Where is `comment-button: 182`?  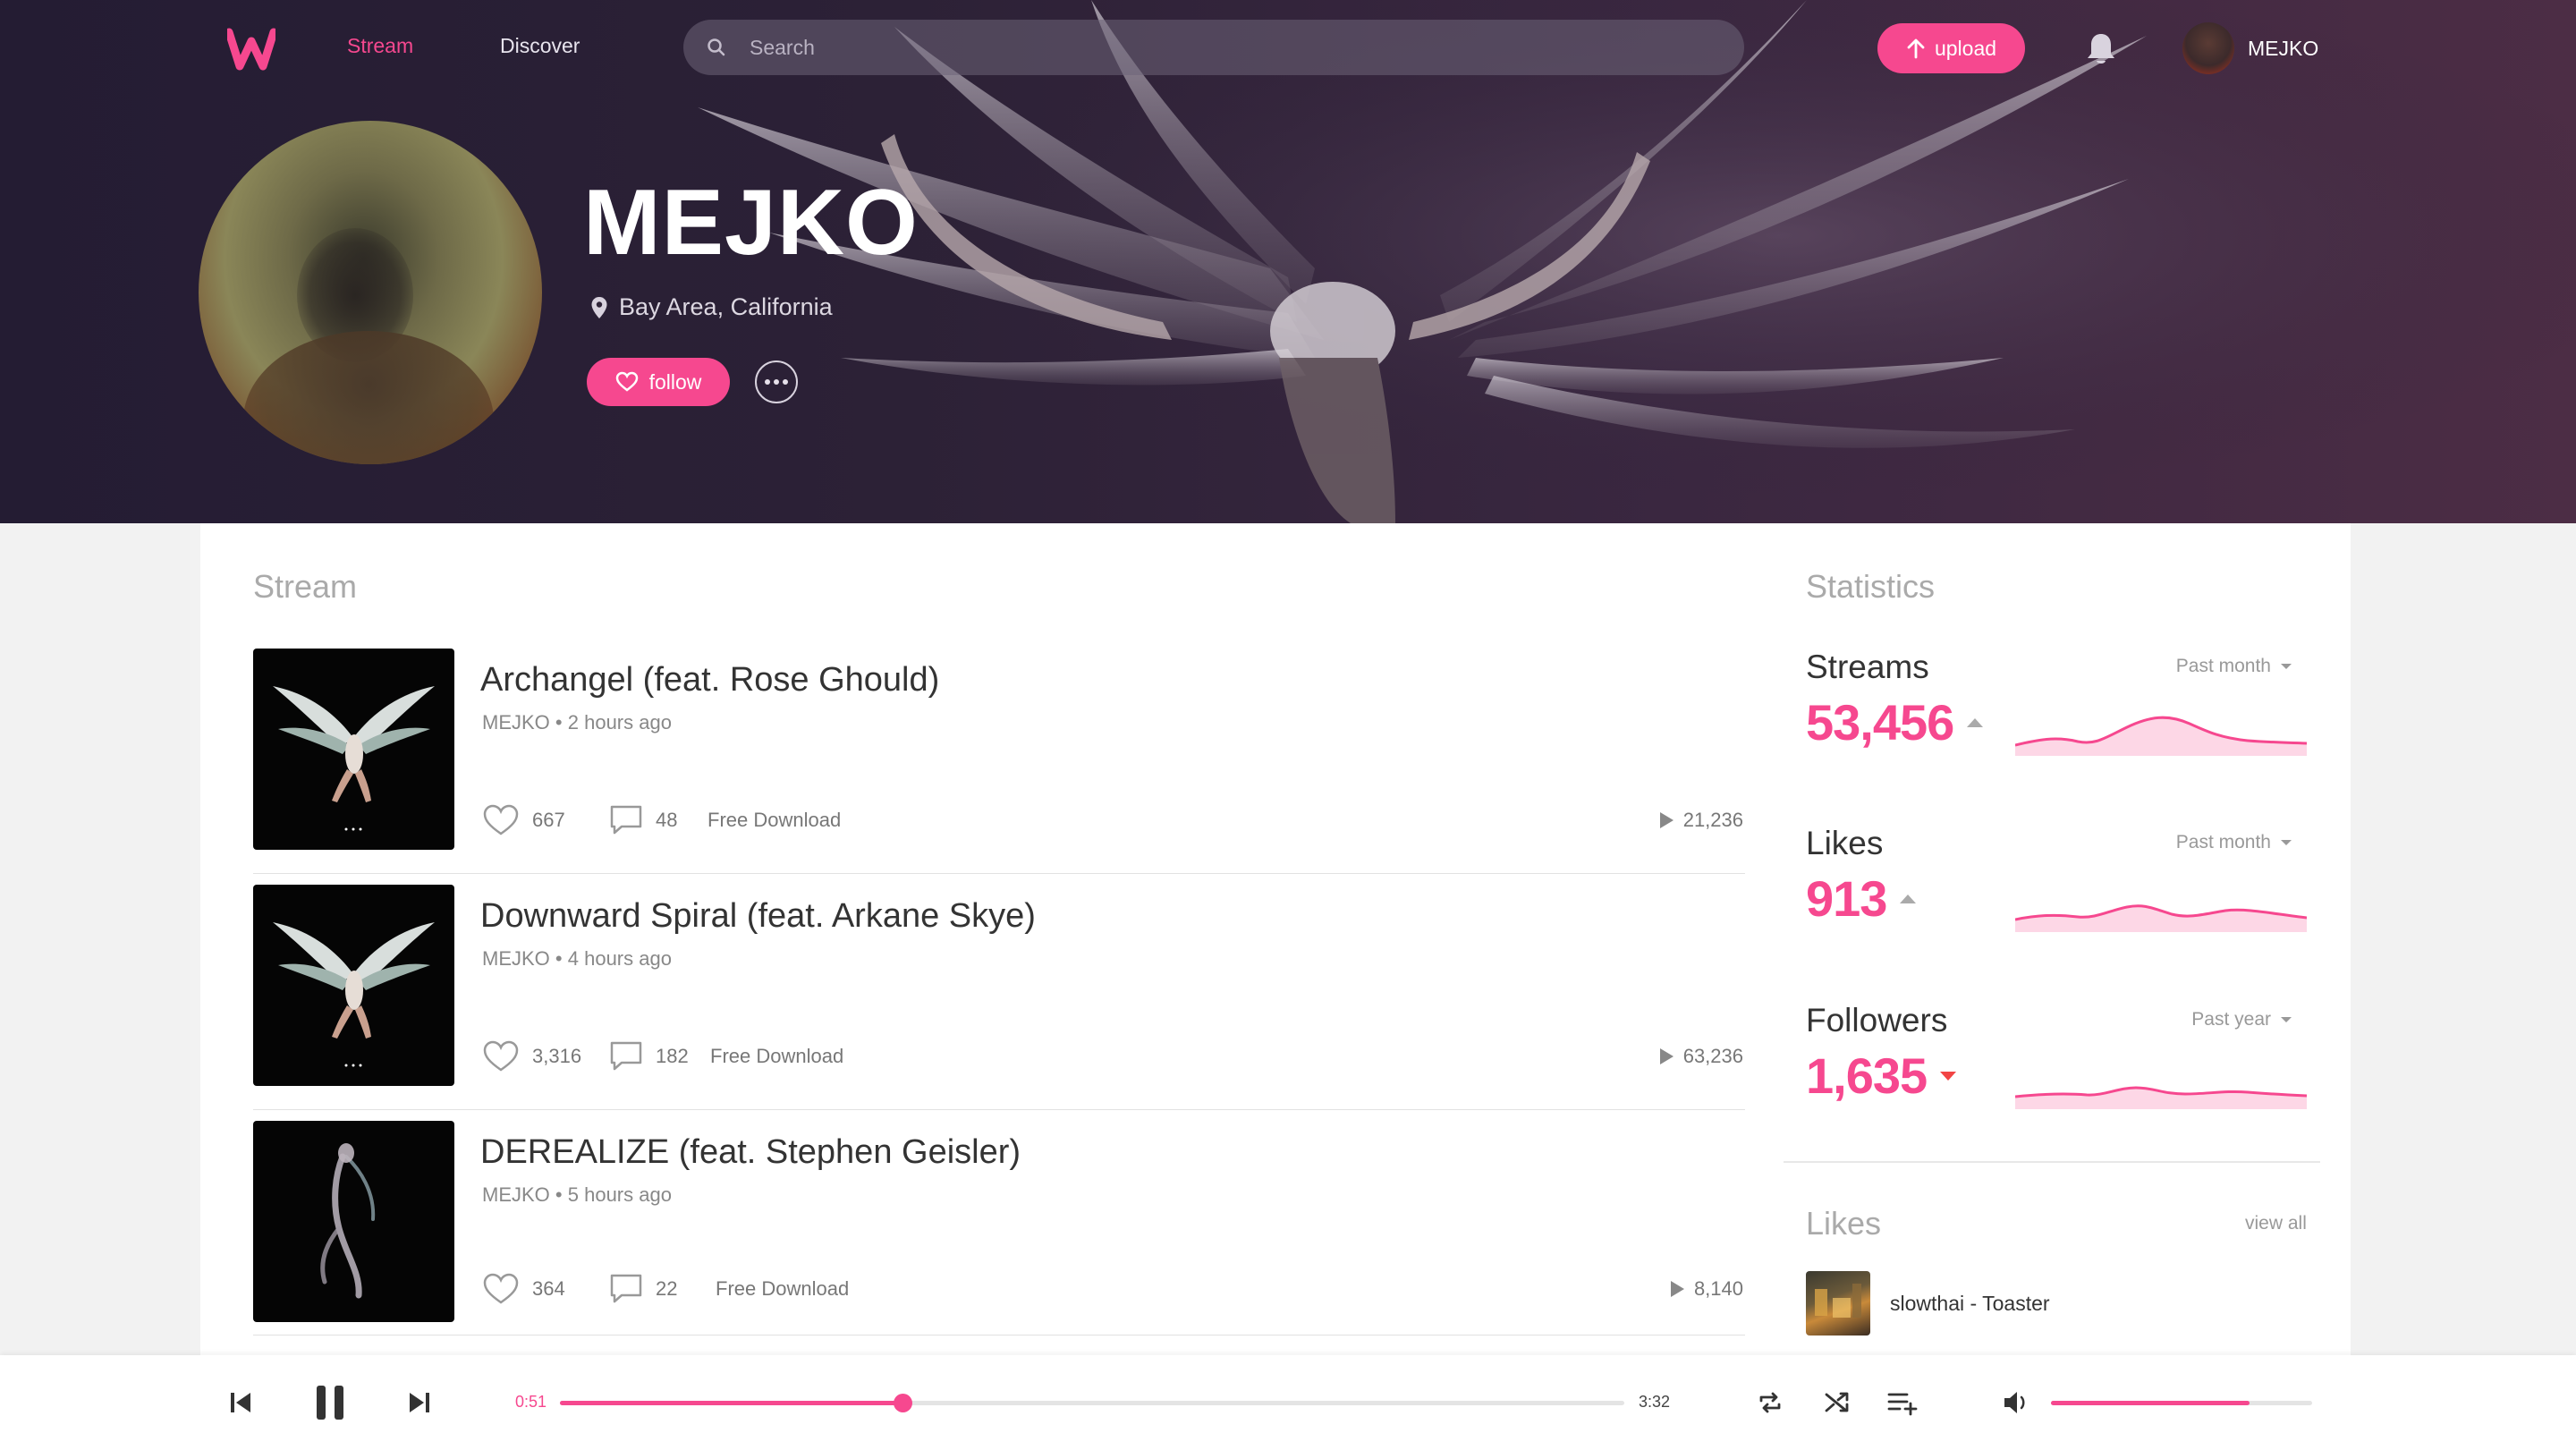 comment-button: 182 is located at coordinates (649, 1056).